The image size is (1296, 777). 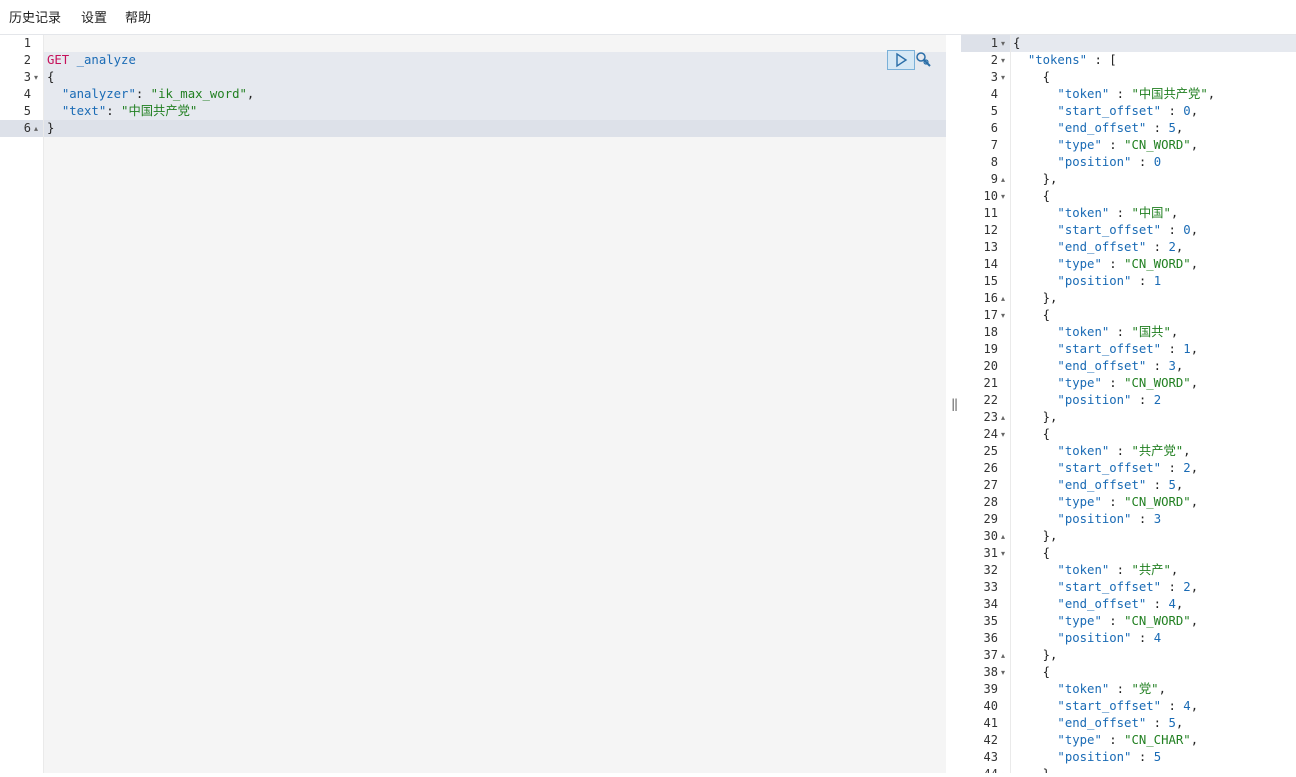 I want to click on line-number: 21, so click(x=990, y=383).